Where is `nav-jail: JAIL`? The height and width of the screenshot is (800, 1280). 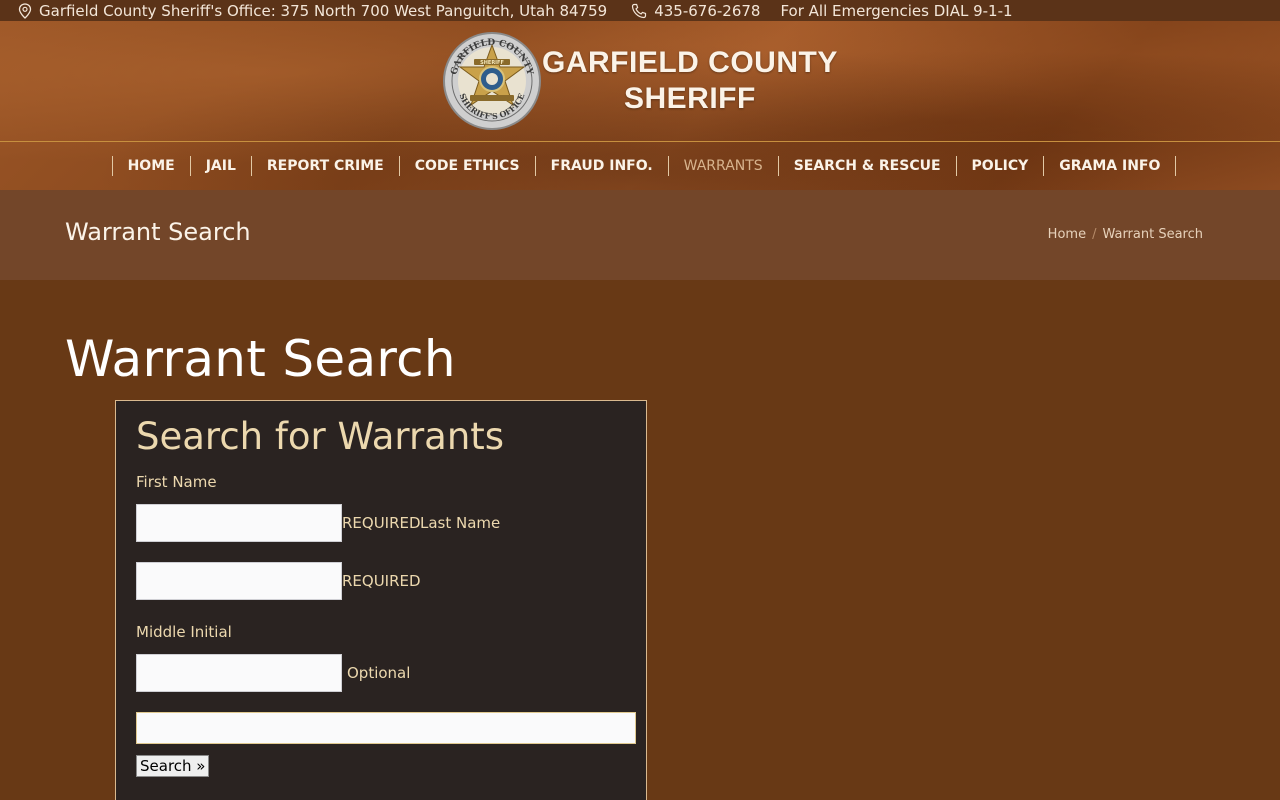 nav-jail: JAIL is located at coordinates (220, 166).